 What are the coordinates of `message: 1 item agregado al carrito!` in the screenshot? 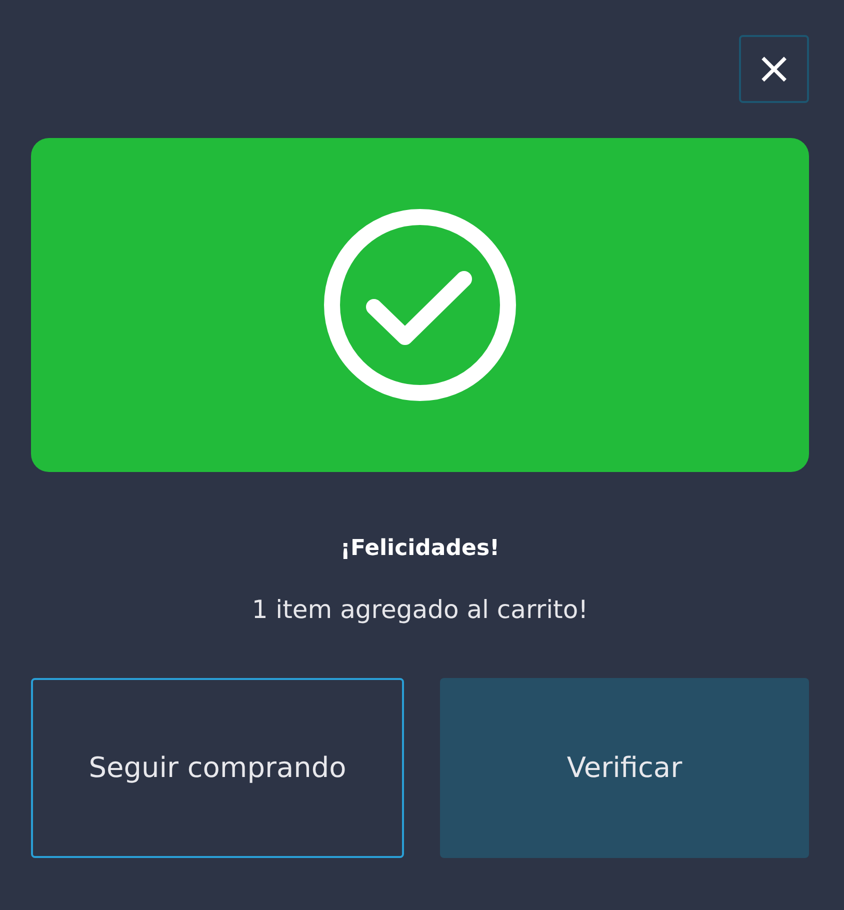 It's located at (420, 609).